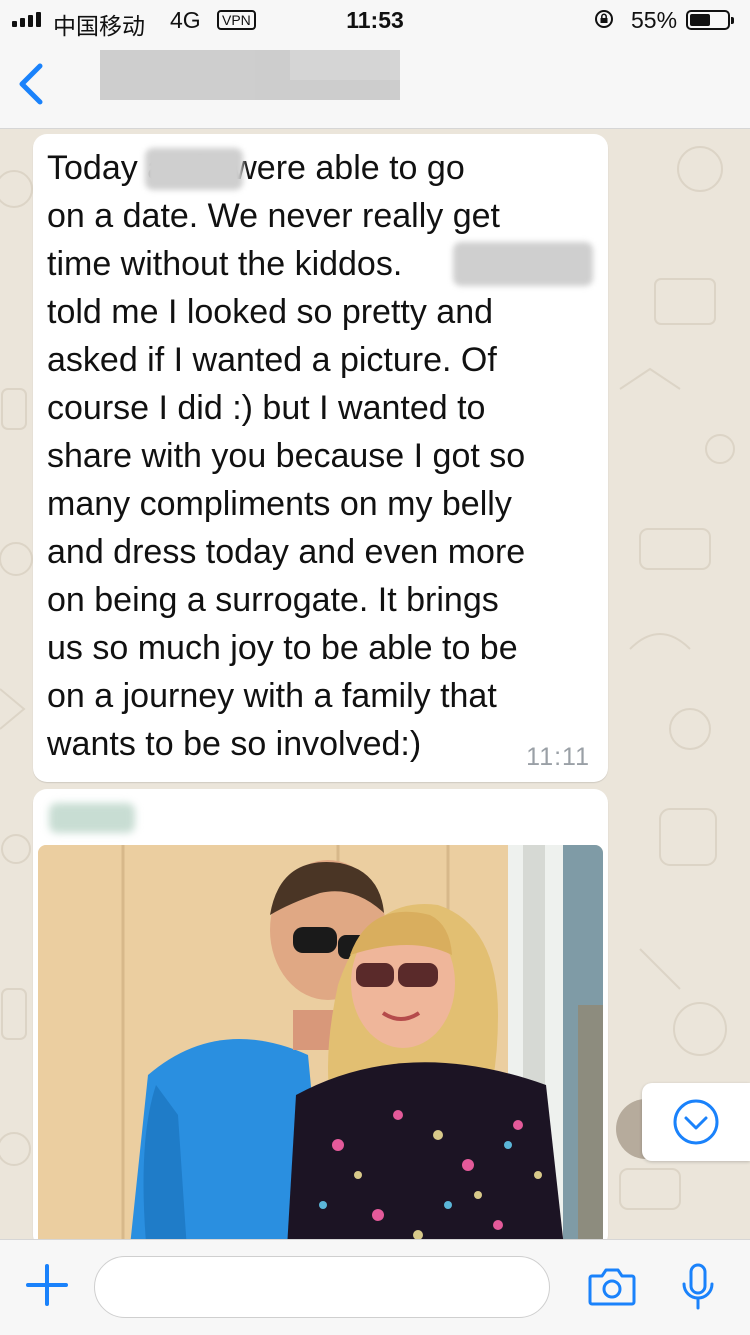 This screenshot has height=1335, width=750. What do you see at coordinates (710, 20) in the screenshot?
I see `battery-icon` at bounding box center [710, 20].